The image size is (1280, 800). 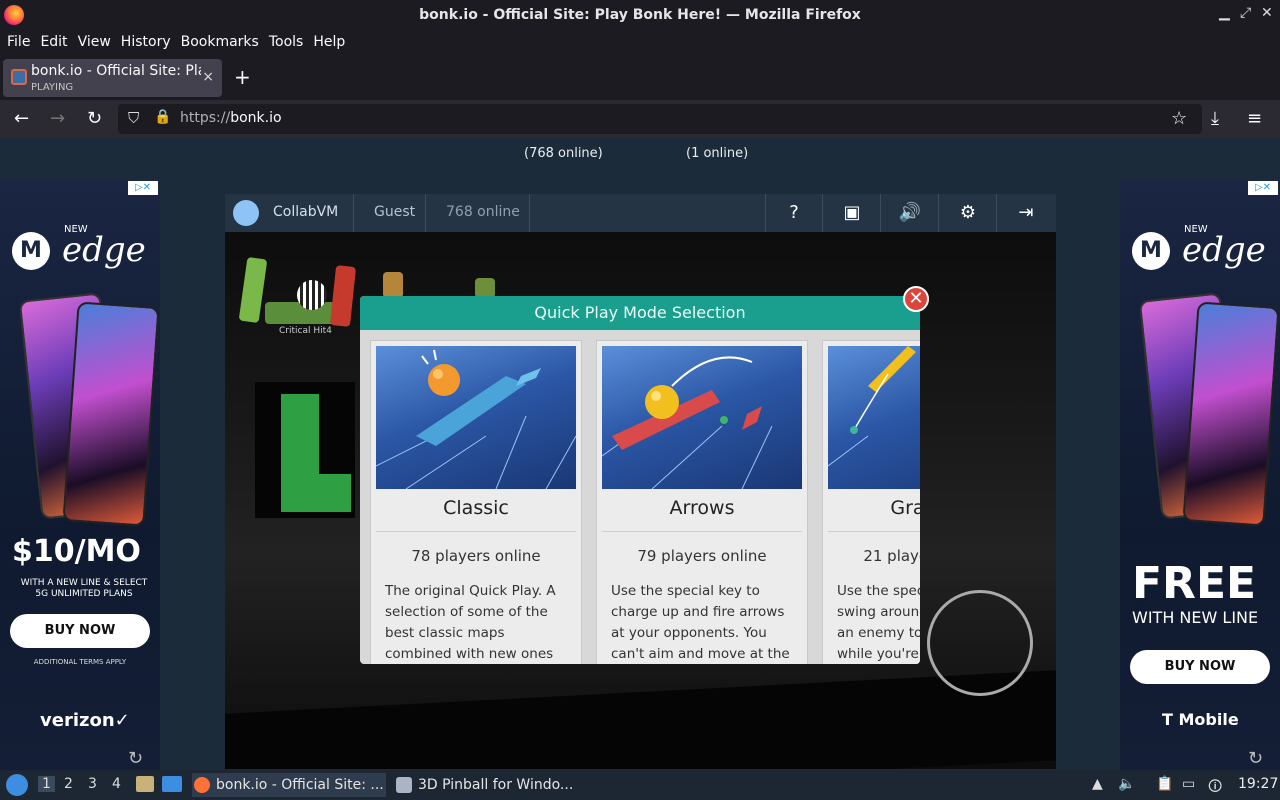 What do you see at coordinates (68, 784) in the screenshot?
I see `workspace-2: 2` at bounding box center [68, 784].